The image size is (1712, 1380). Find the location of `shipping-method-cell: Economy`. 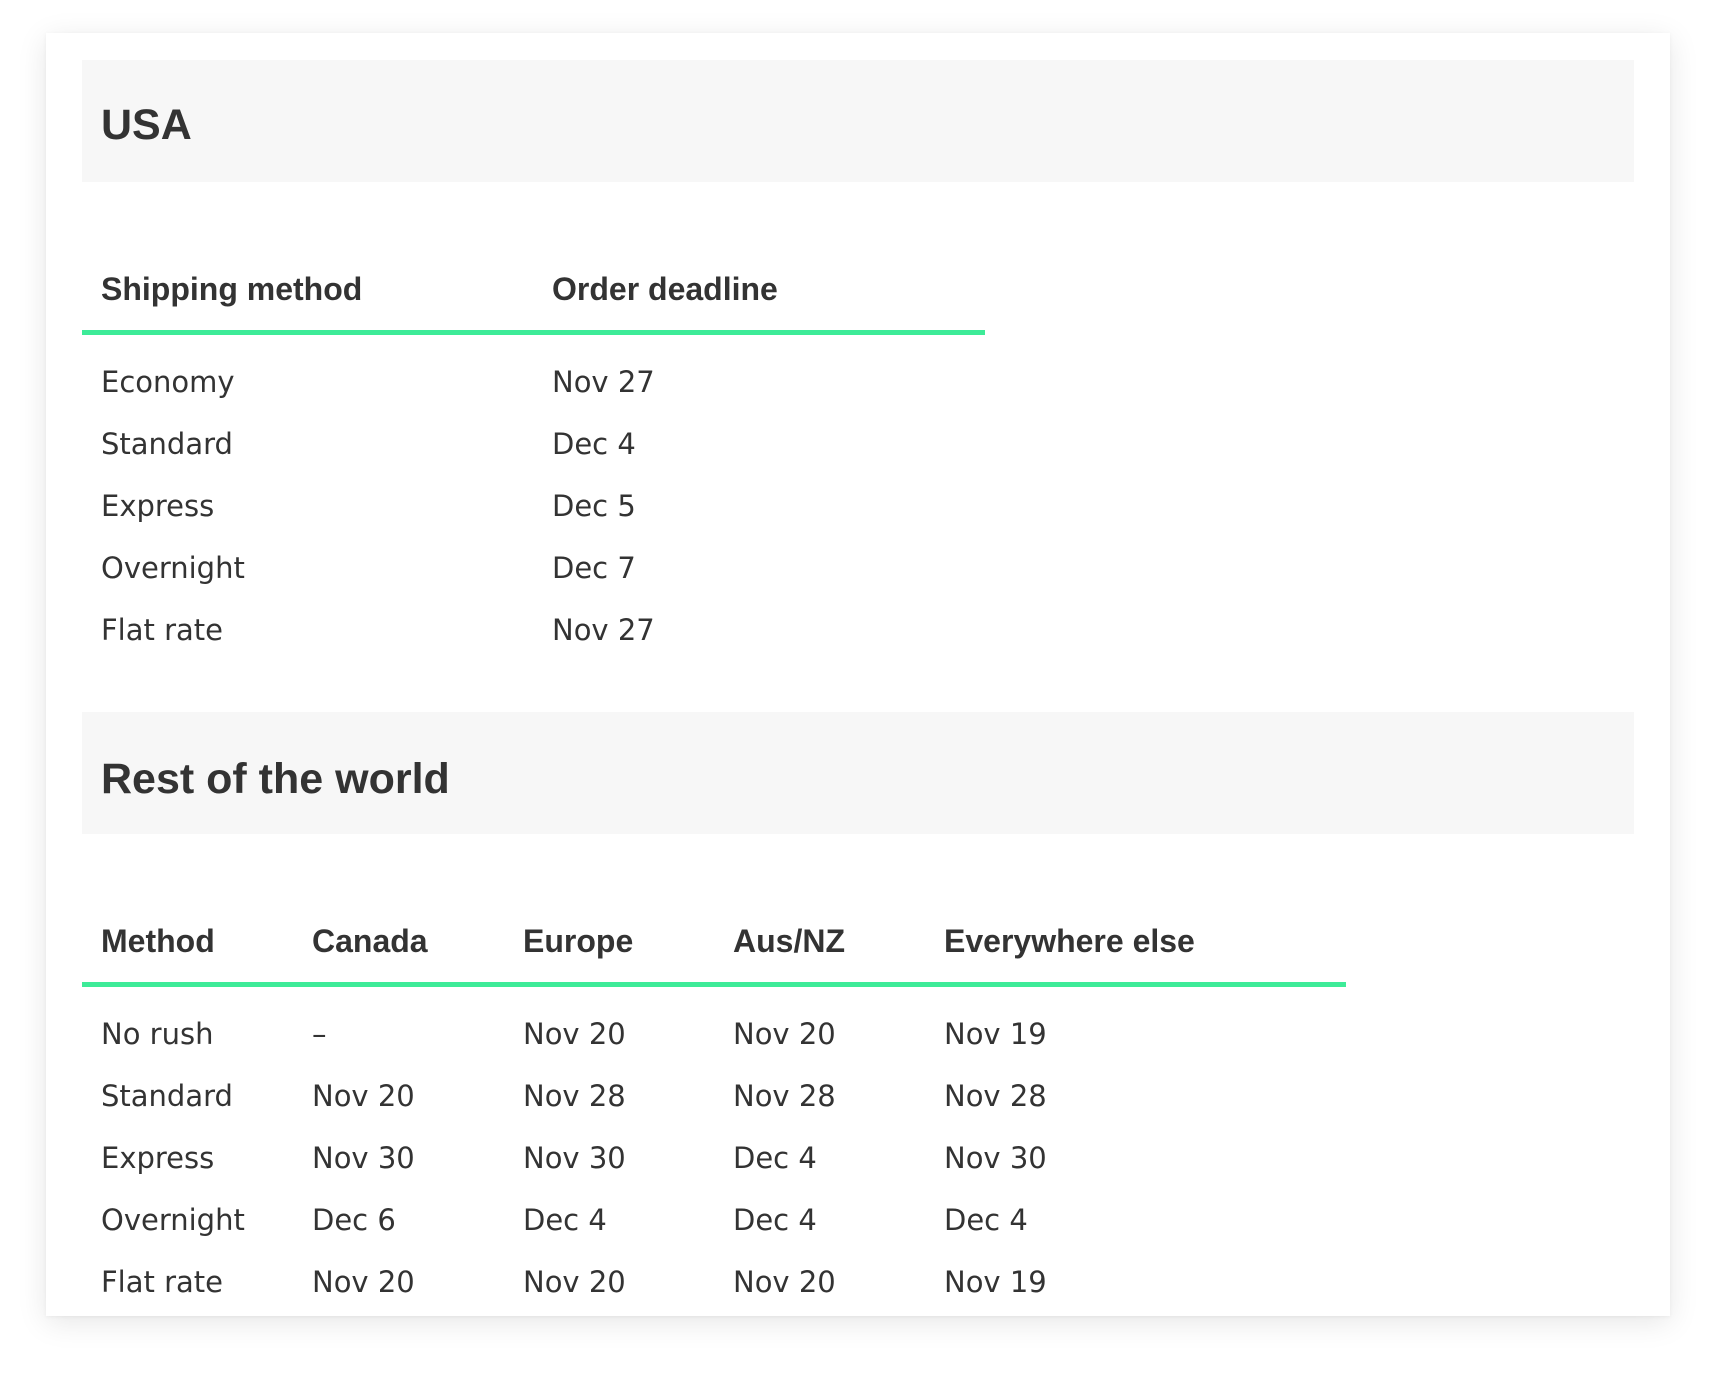

shipping-method-cell: Economy is located at coordinates (168, 382).